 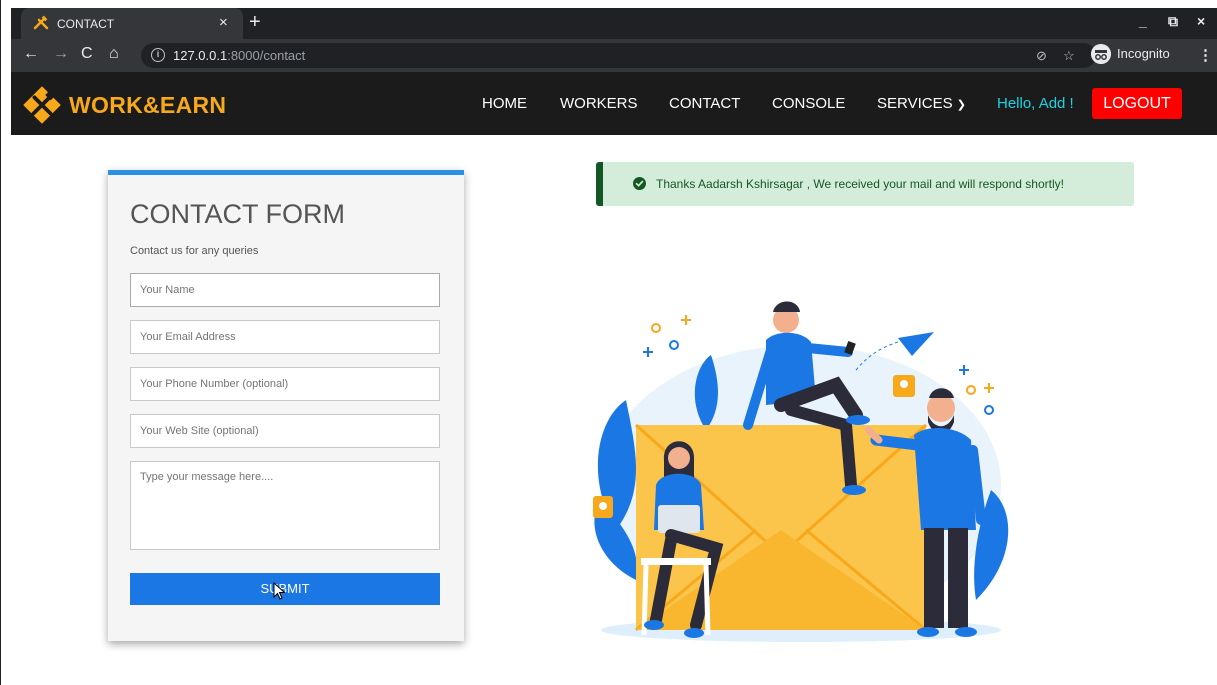 What do you see at coordinates (1143, 53) in the screenshot?
I see `incognito-label: Incognito` at bounding box center [1143, 53].